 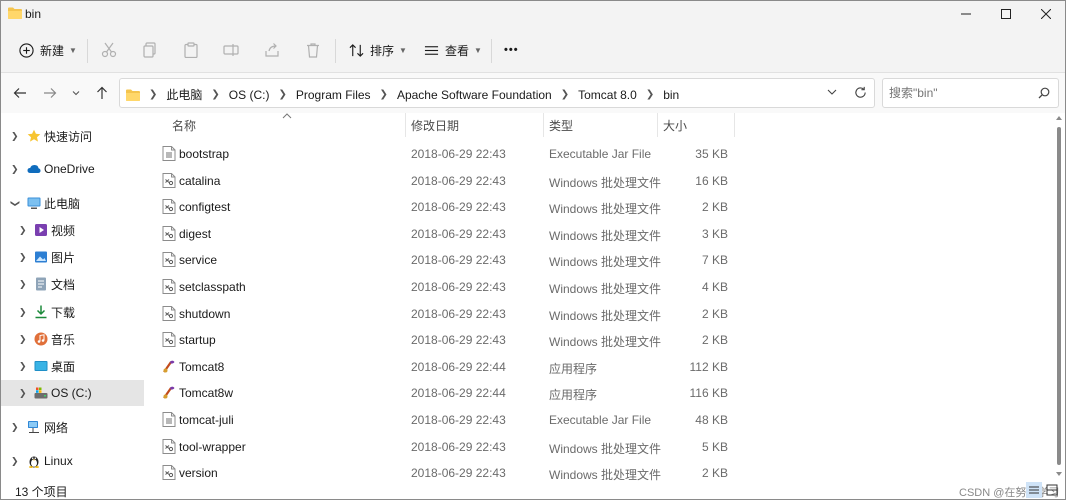 I want to click on file-row: Tomcat8w 2018-06-29 22:44 应用程序 116 KB, so click(x=576, y=392).